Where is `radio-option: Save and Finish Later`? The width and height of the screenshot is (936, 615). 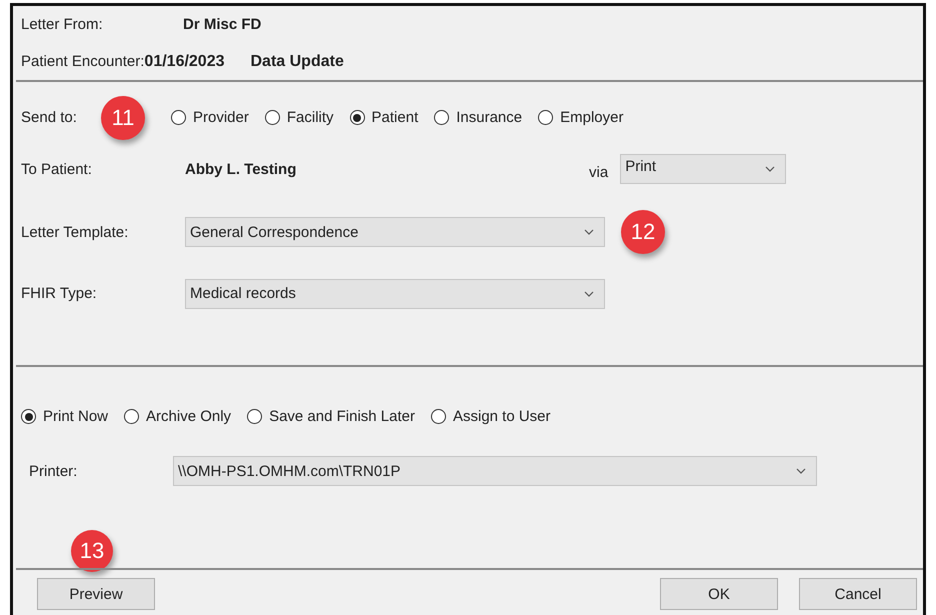
radio-option: Save and Finish Later is located at coordinates (331, 417).